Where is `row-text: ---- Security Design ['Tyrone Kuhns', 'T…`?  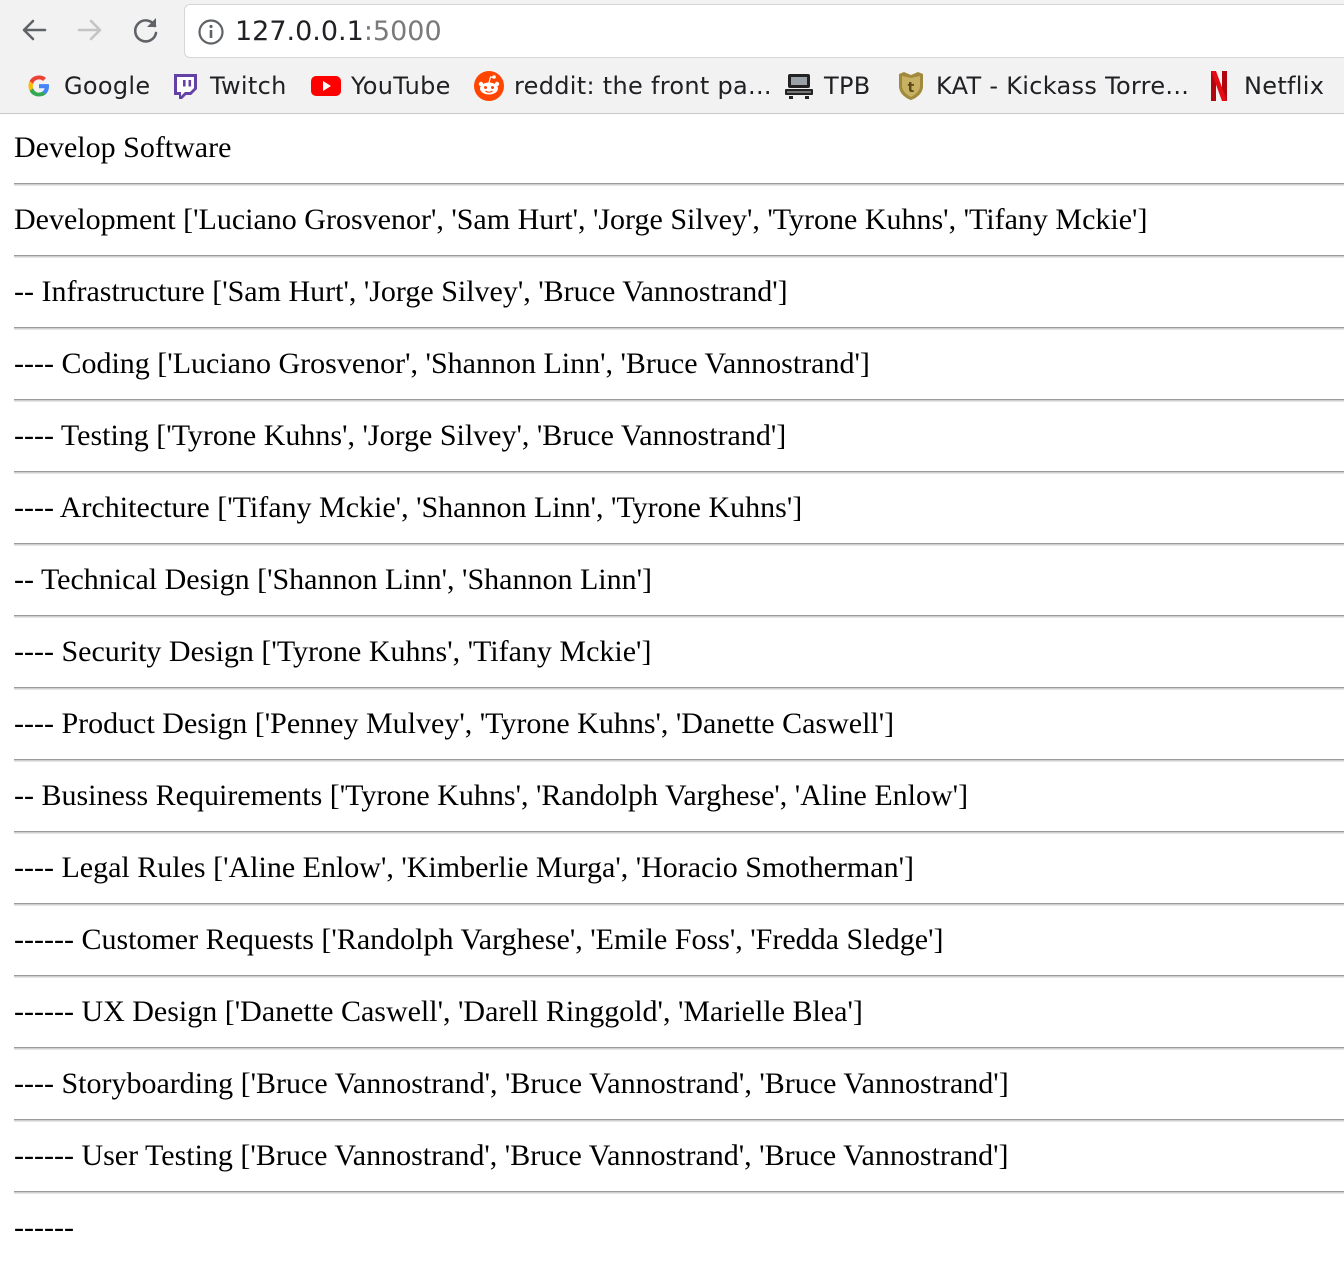
row-text: ---- Security Design ['Tyrone Kuhns', 'T… is located at coordinates (333, 651).